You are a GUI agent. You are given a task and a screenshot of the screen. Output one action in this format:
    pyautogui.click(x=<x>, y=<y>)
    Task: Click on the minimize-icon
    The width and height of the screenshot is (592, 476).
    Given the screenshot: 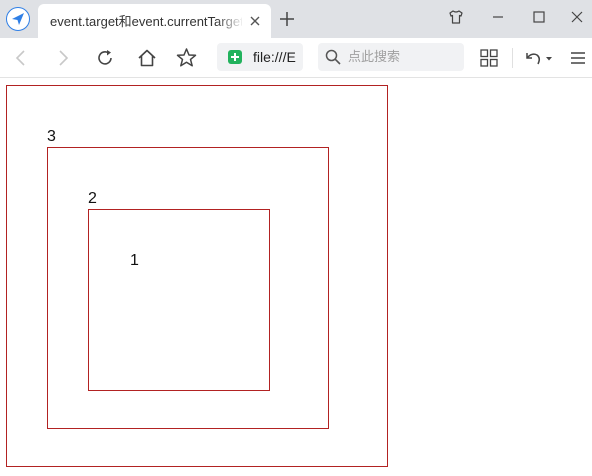 What is the action you would take?
    pyautogui.click(x=498, y=17)
    